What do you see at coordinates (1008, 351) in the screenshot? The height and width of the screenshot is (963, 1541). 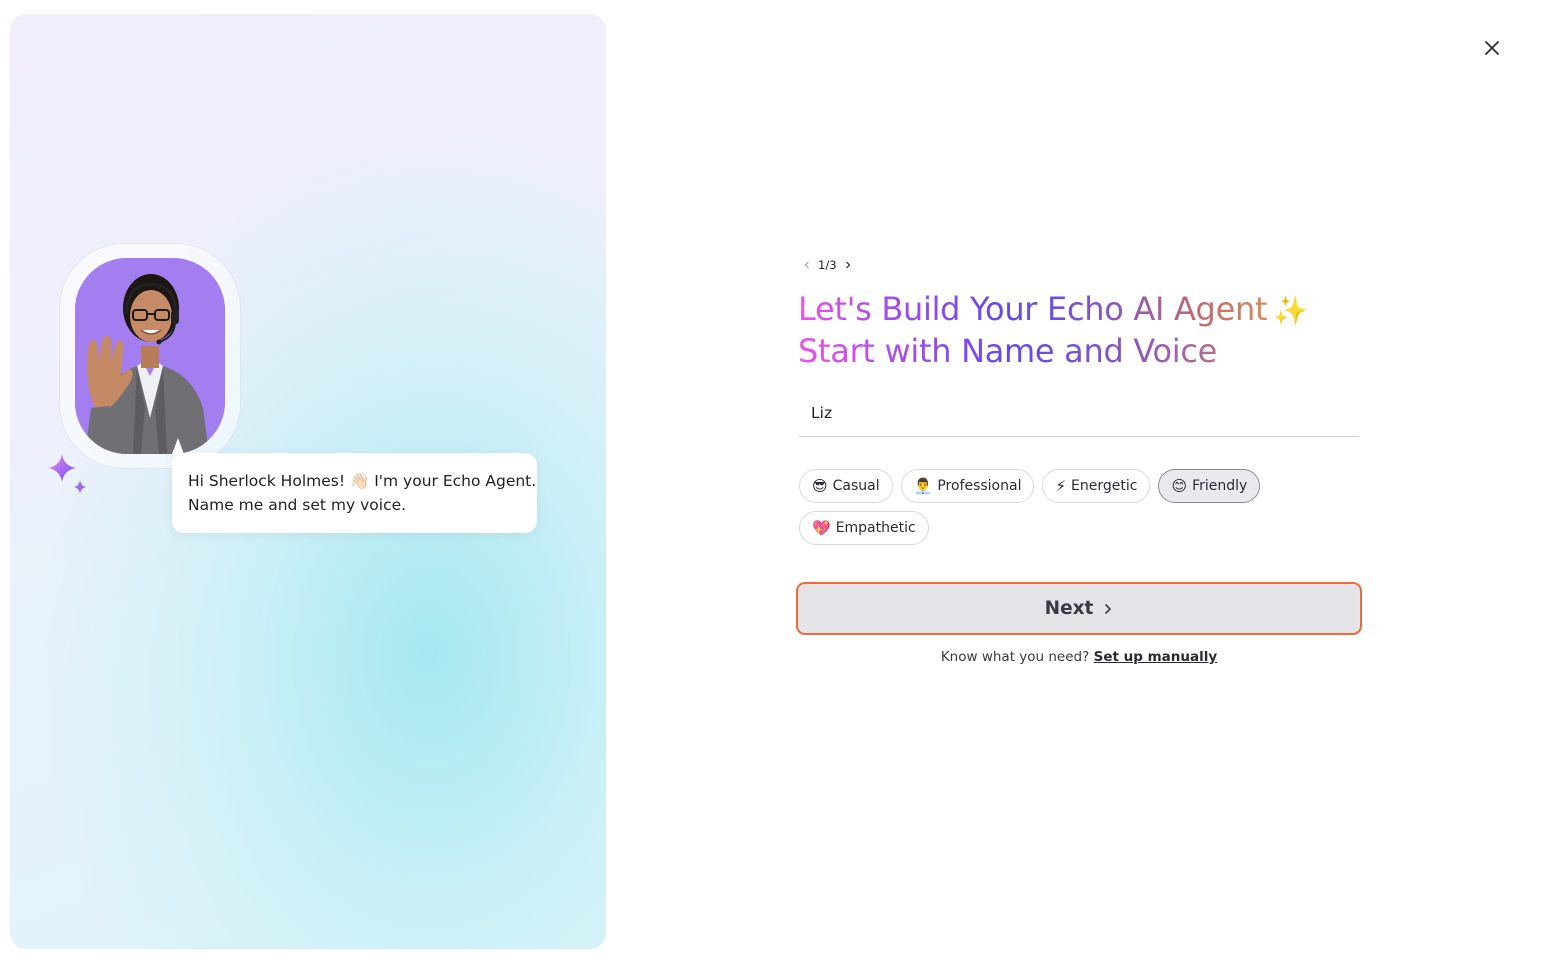 I see `title-line-2: Start with Name and Voice` at bounding box center [1008, 351].